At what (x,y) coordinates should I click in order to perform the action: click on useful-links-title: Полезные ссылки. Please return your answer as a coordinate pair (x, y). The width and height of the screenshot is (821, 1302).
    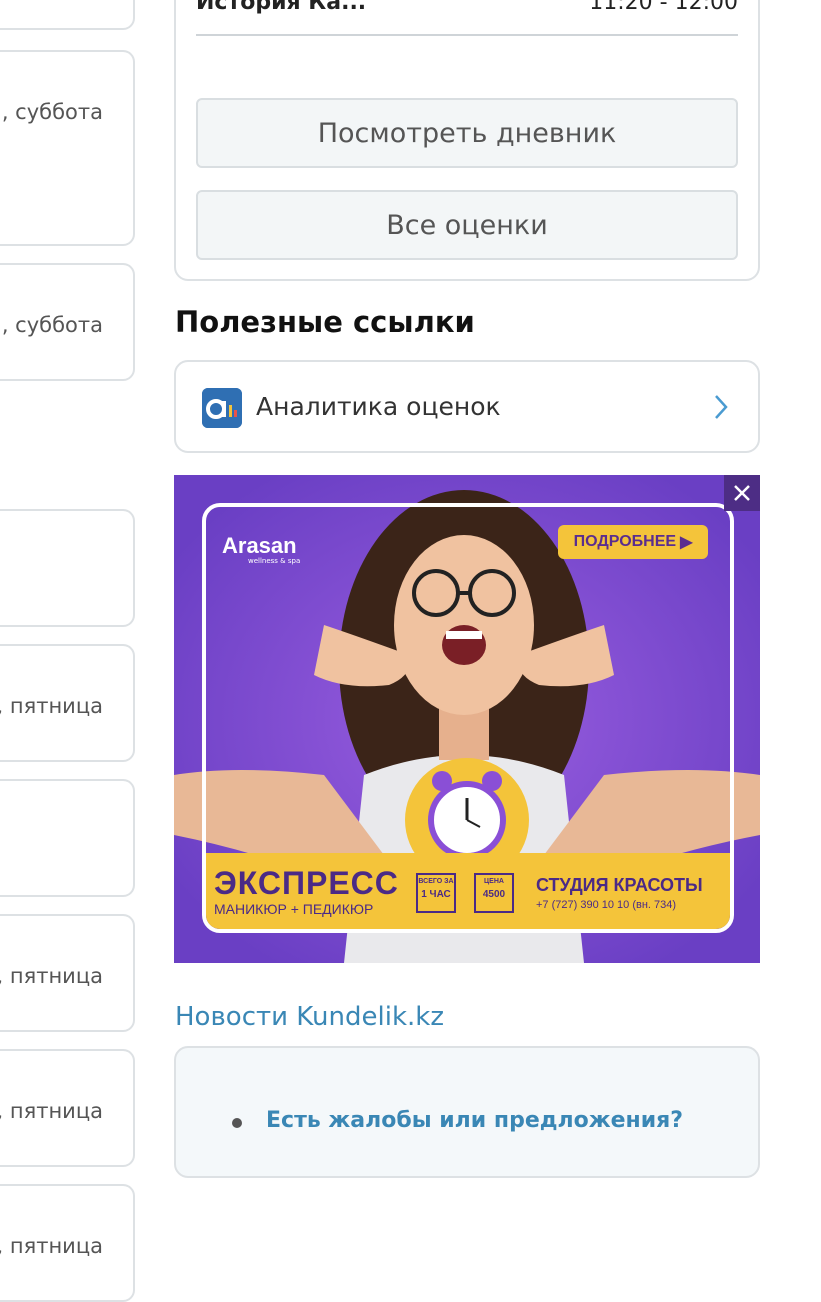
    Looking at the image, I should click on (325, 322).